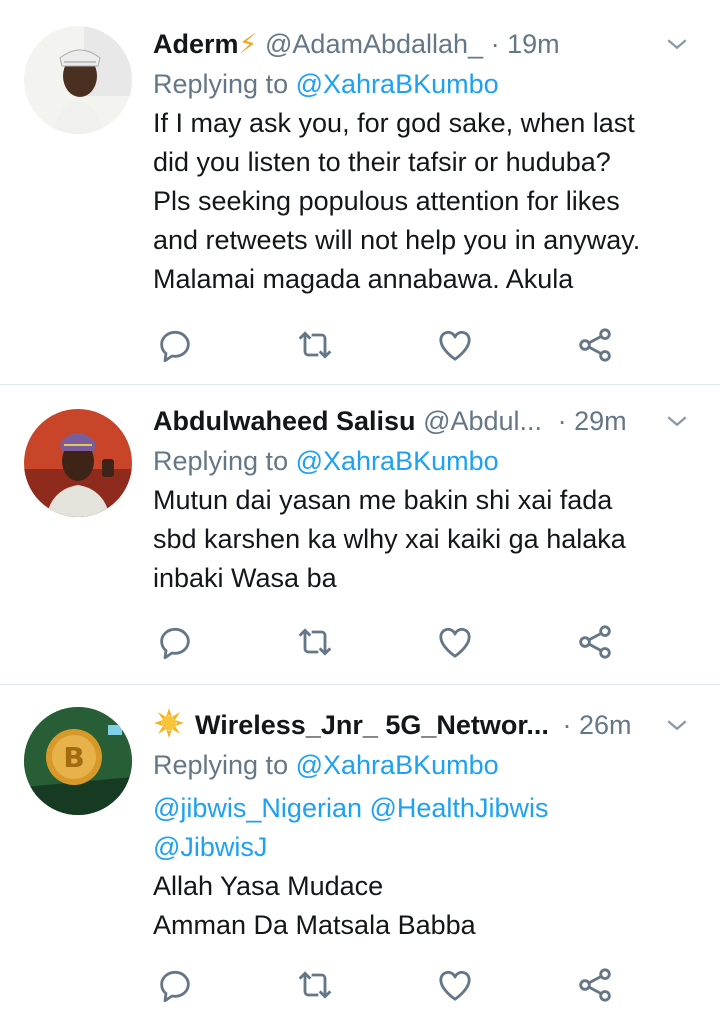  What do you see at coordinates (169, 723) in the screenshot?
I see `sun-icon` at bounding box center [169, 723].